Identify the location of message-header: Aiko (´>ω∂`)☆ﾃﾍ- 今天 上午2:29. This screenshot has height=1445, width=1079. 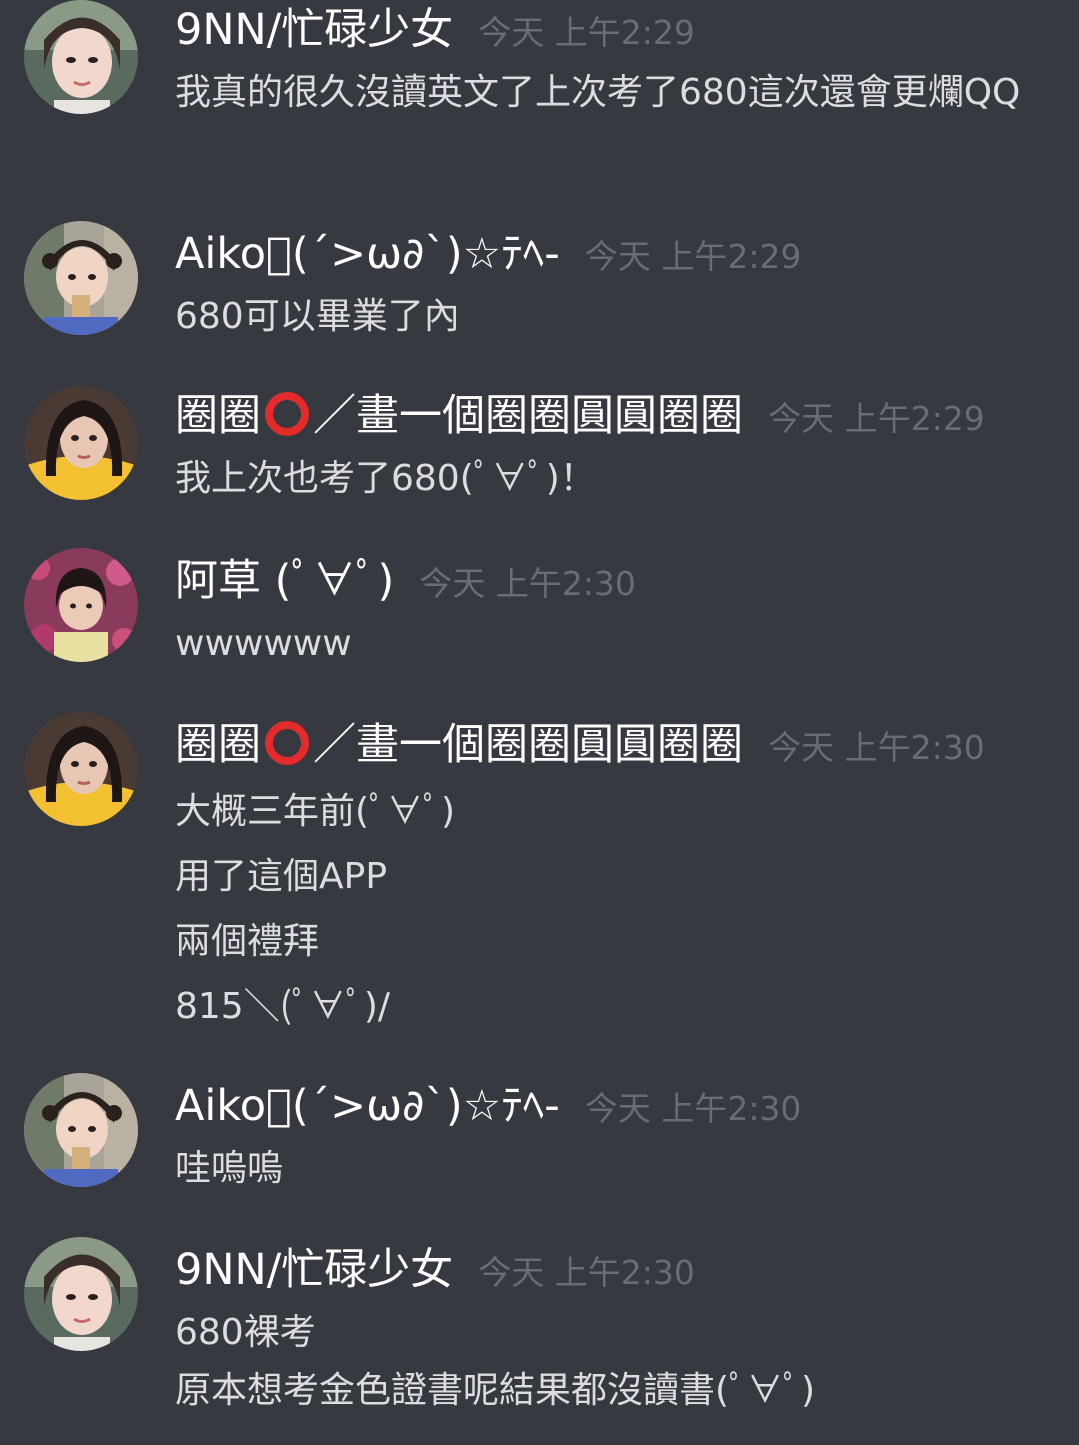
(488, 254).